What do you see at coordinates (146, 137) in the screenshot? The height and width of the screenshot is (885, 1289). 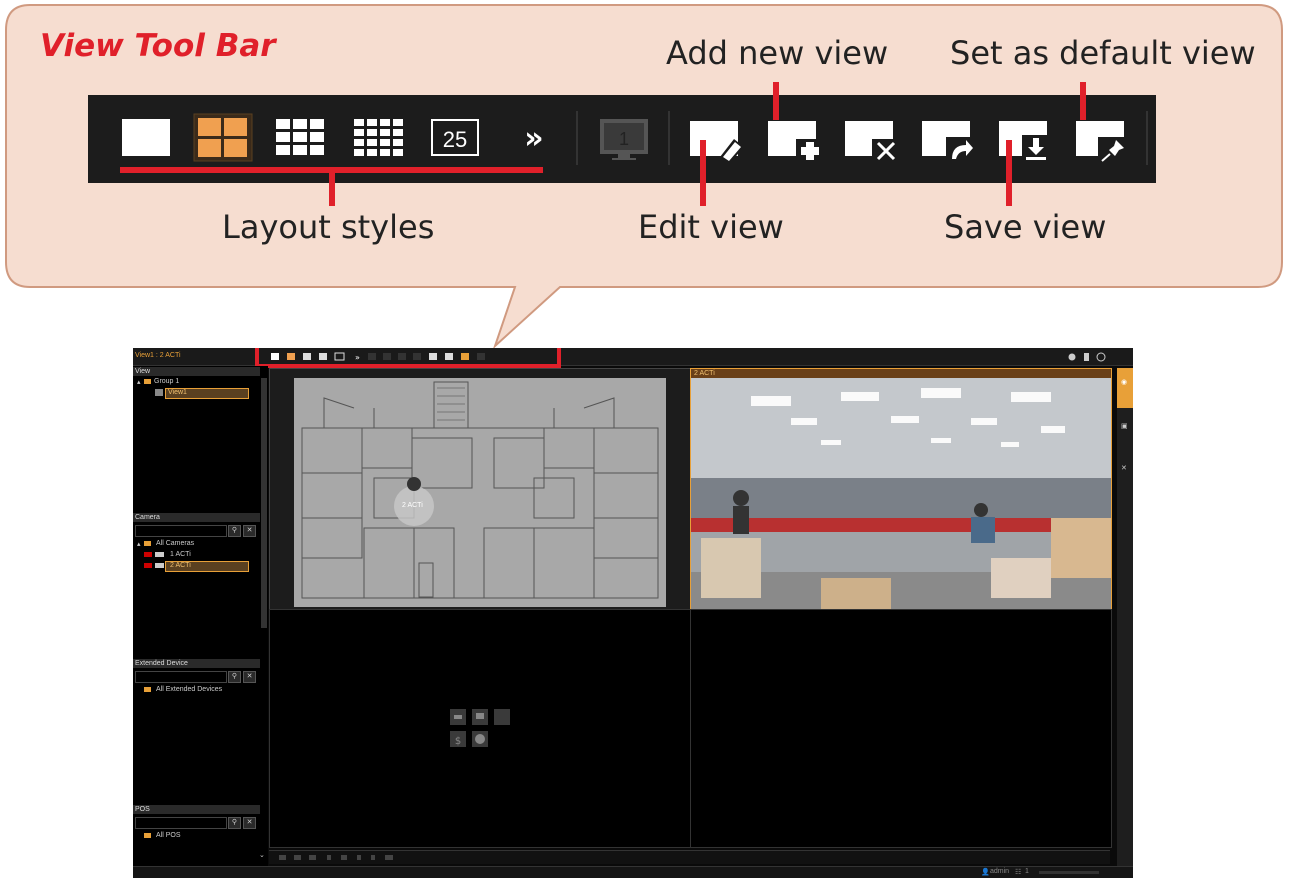 I see `layout-1x1-icon` at bounding box center [146, 137].